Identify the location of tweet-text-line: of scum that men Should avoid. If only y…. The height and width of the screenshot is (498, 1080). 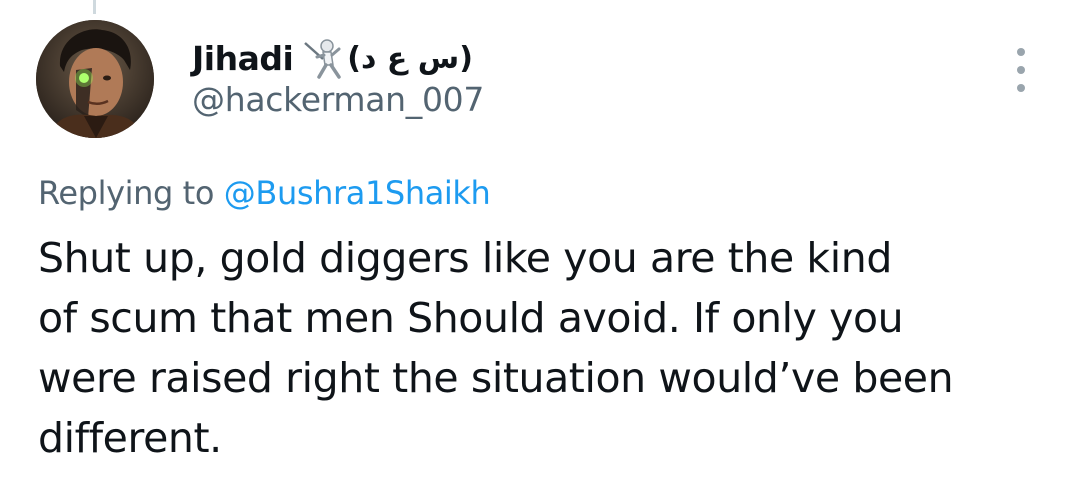
(471, 318).